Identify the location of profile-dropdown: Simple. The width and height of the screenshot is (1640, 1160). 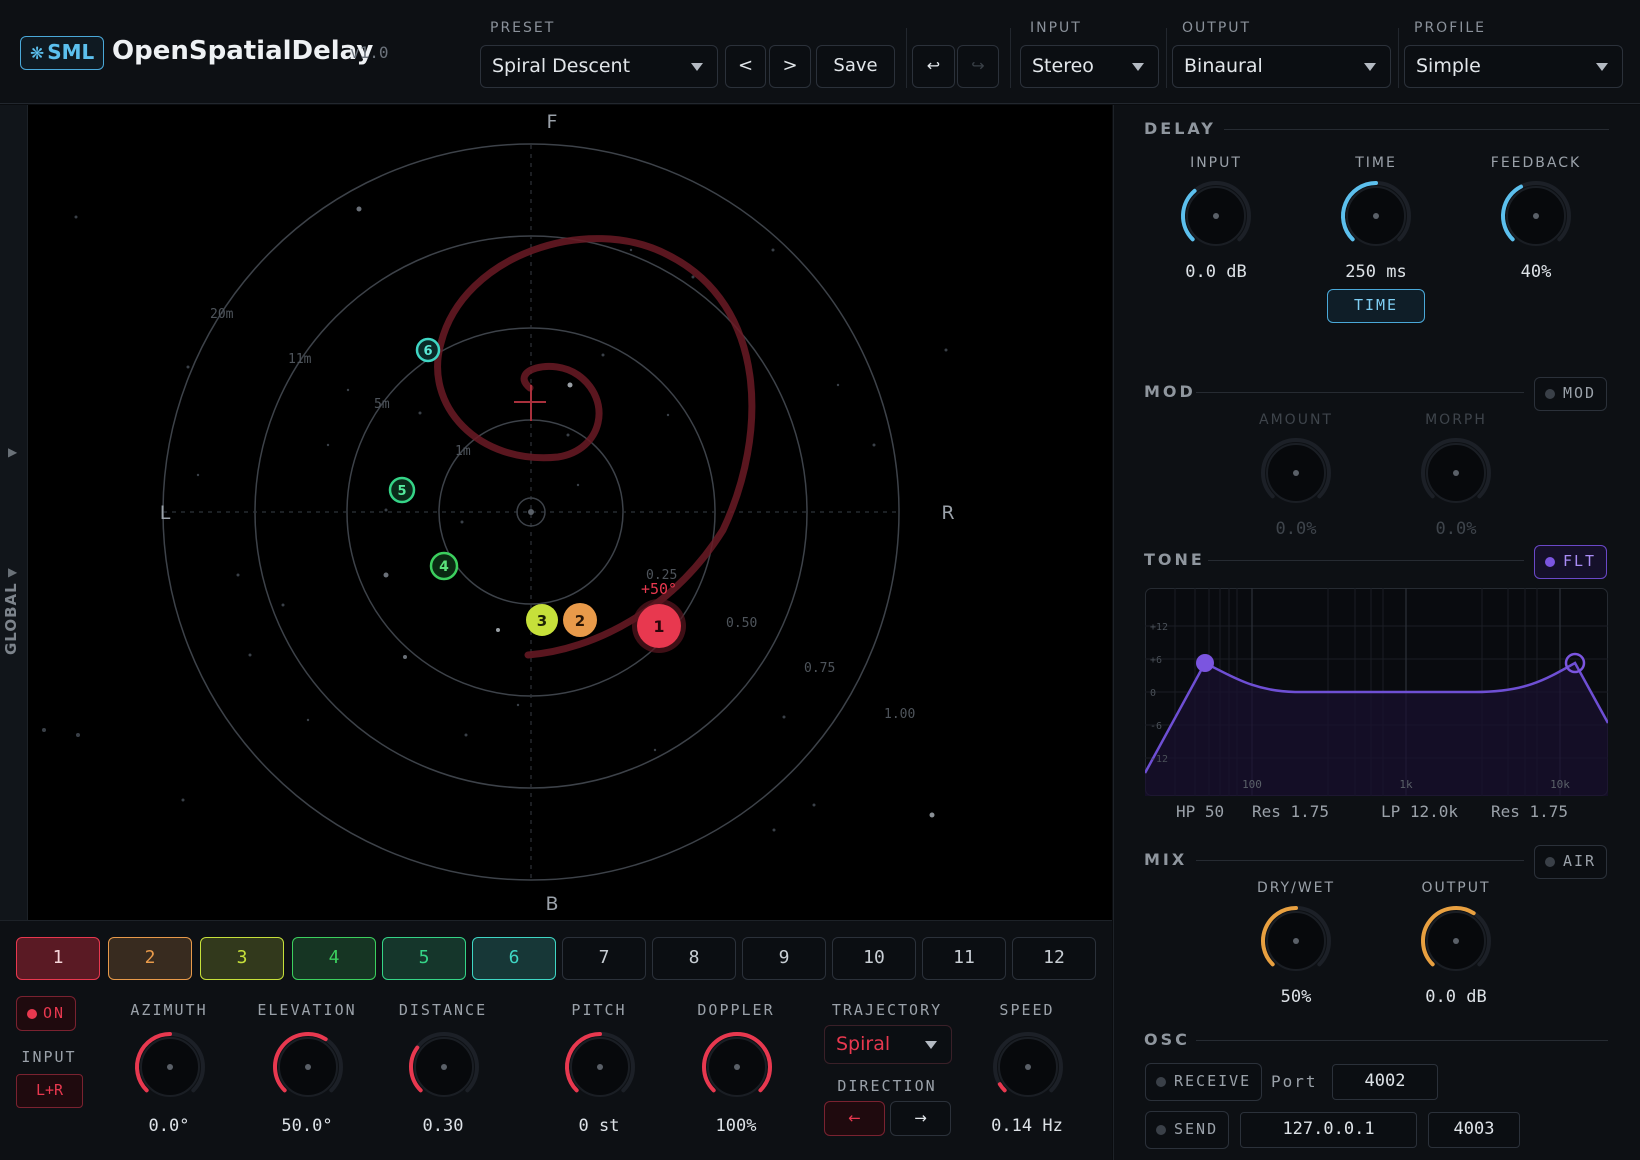
(1513, 66).